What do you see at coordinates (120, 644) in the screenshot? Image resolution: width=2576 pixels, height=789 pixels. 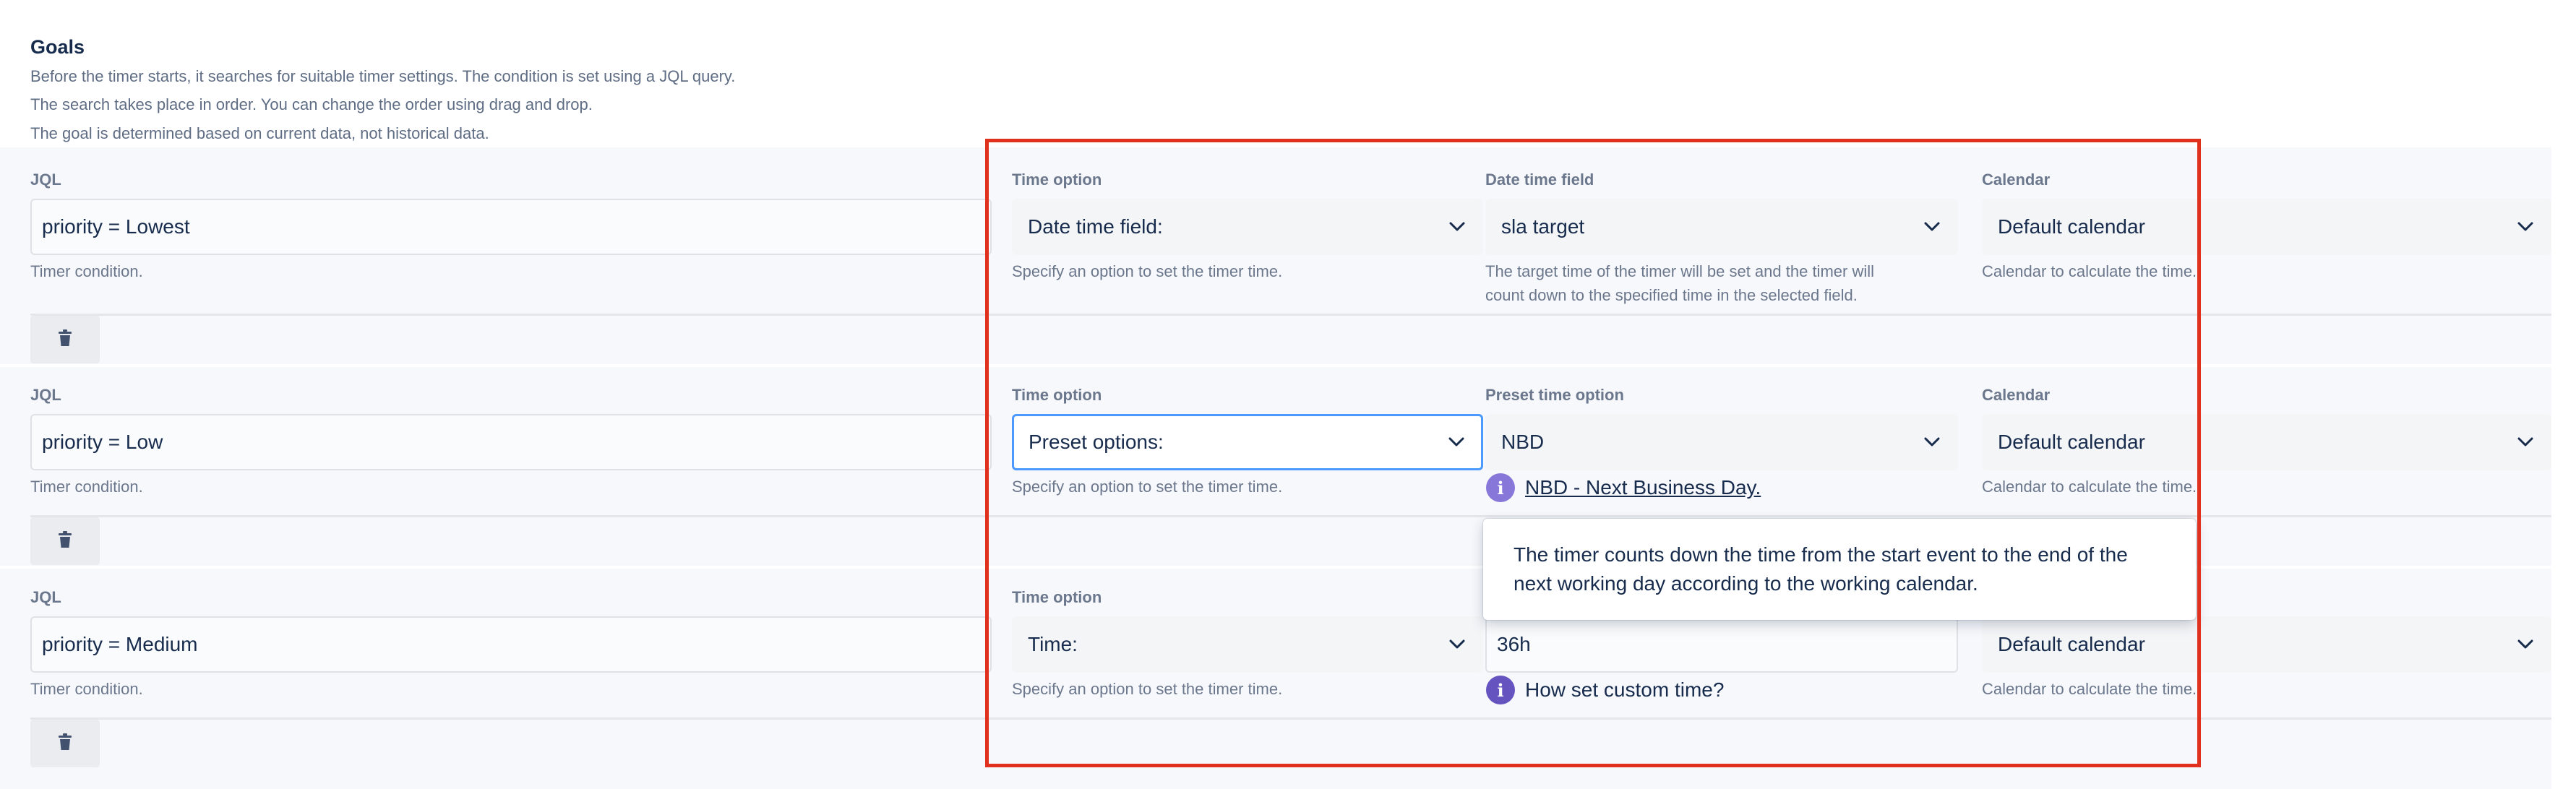 I see `jql-input-value: priority = Medium` at bounding box center [120, 644].